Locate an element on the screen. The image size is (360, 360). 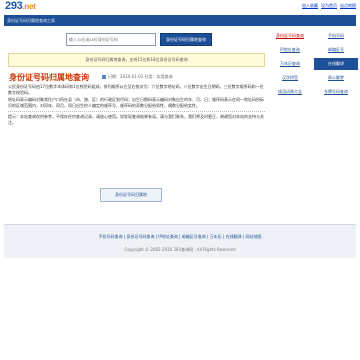
id-number-input is located at coordinates (111, 39).